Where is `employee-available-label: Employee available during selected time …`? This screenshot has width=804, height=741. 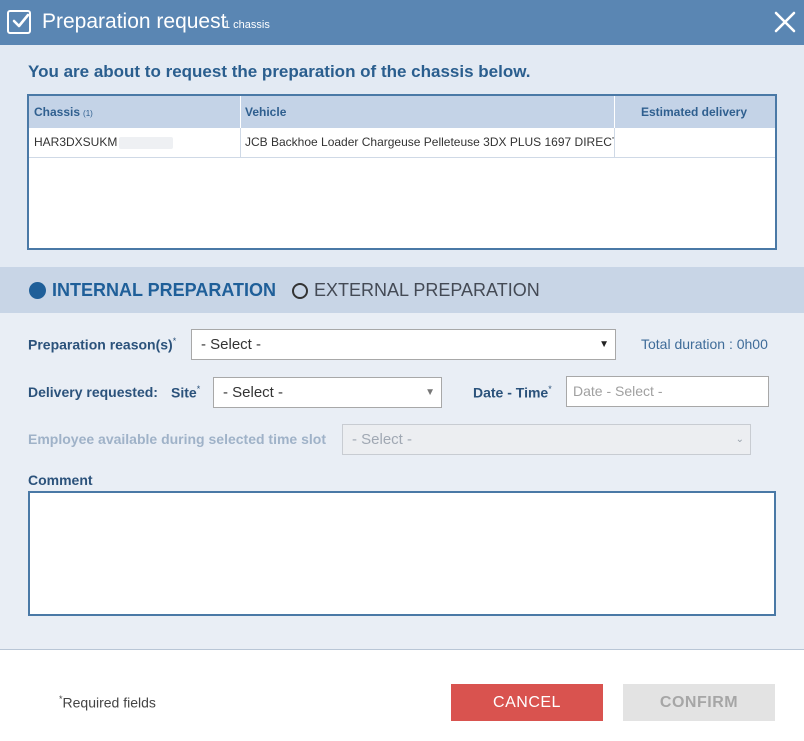
employee-available-label: Employee available during selected time … is located at coordinates (177, 439).